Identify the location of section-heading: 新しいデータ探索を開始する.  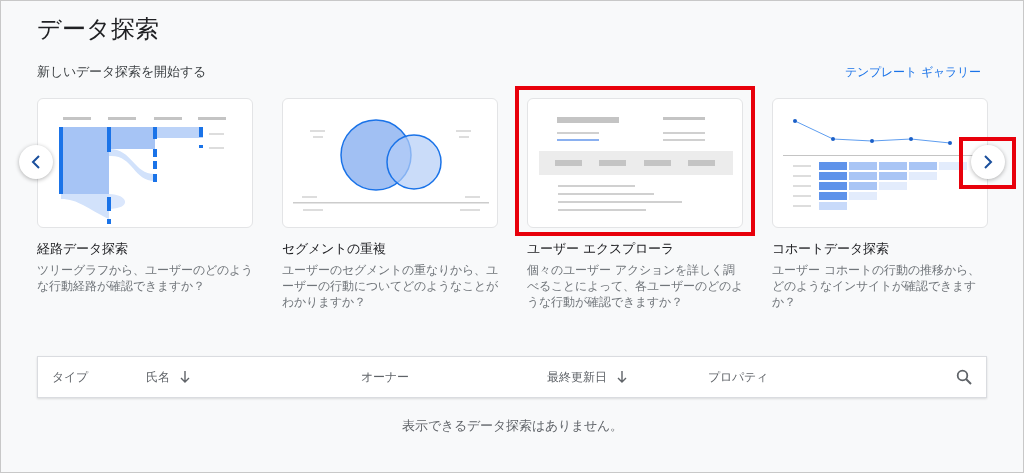
(121, 72).